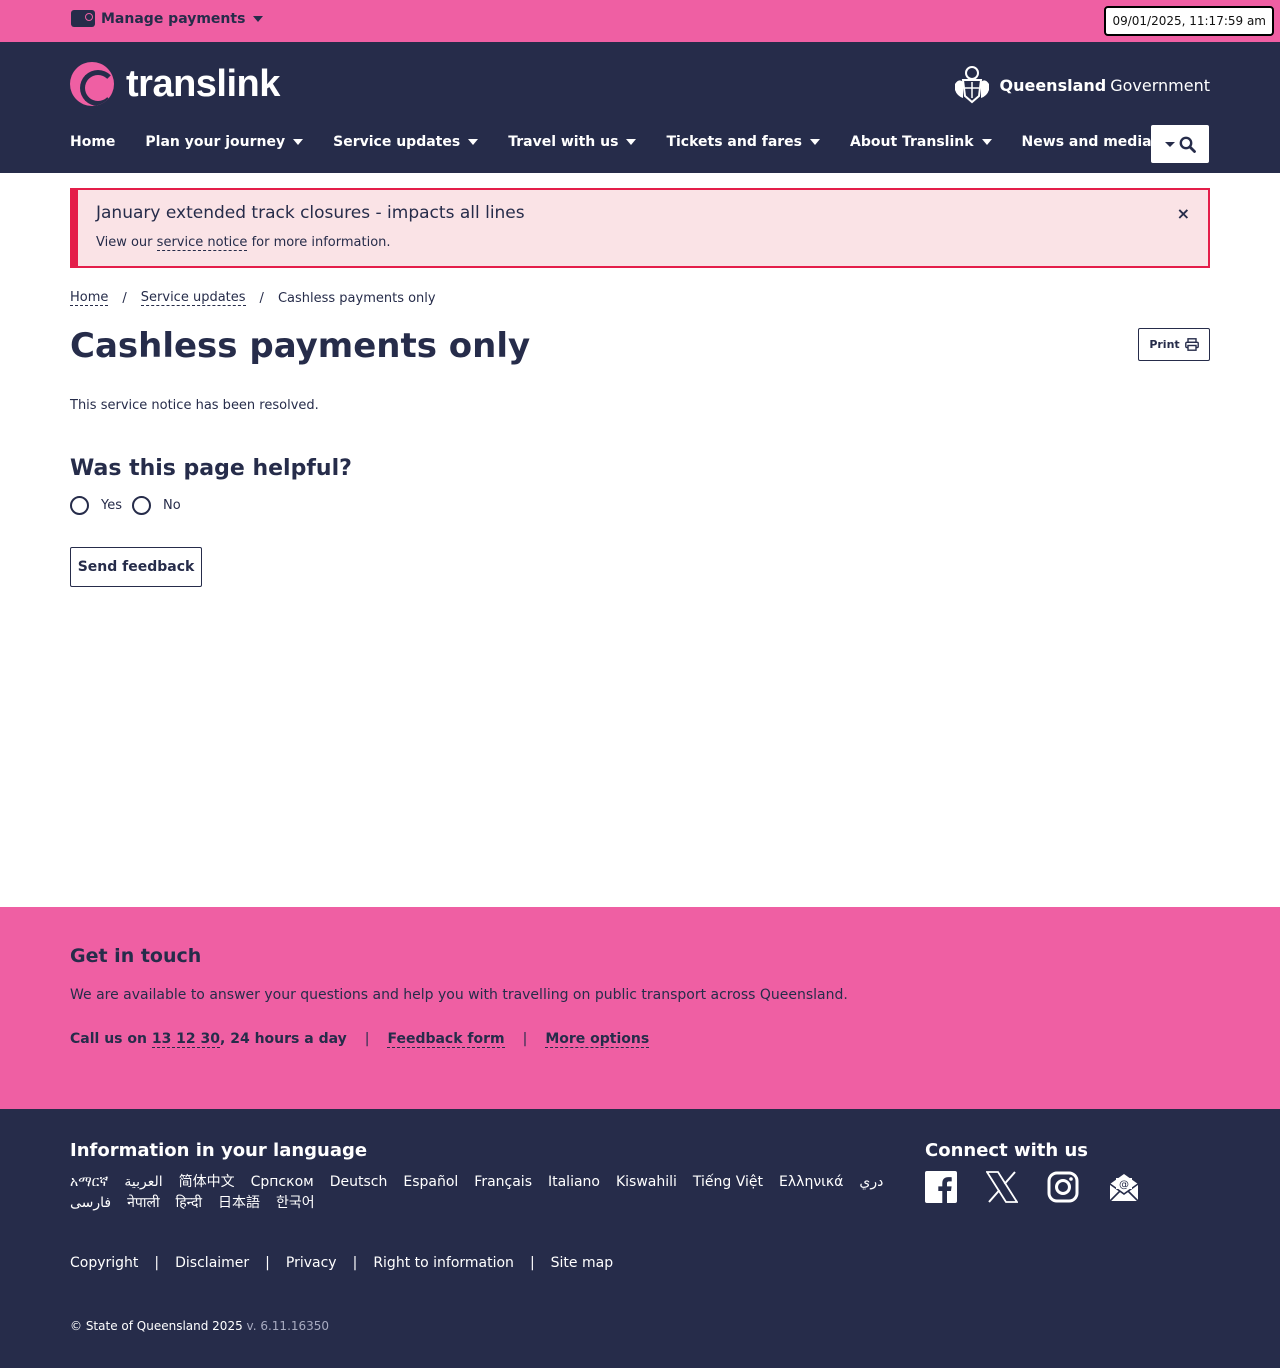 The height and width of the screenshot is (1368, 1280). I want to click on yes-label: Yes, so click(111, 505).